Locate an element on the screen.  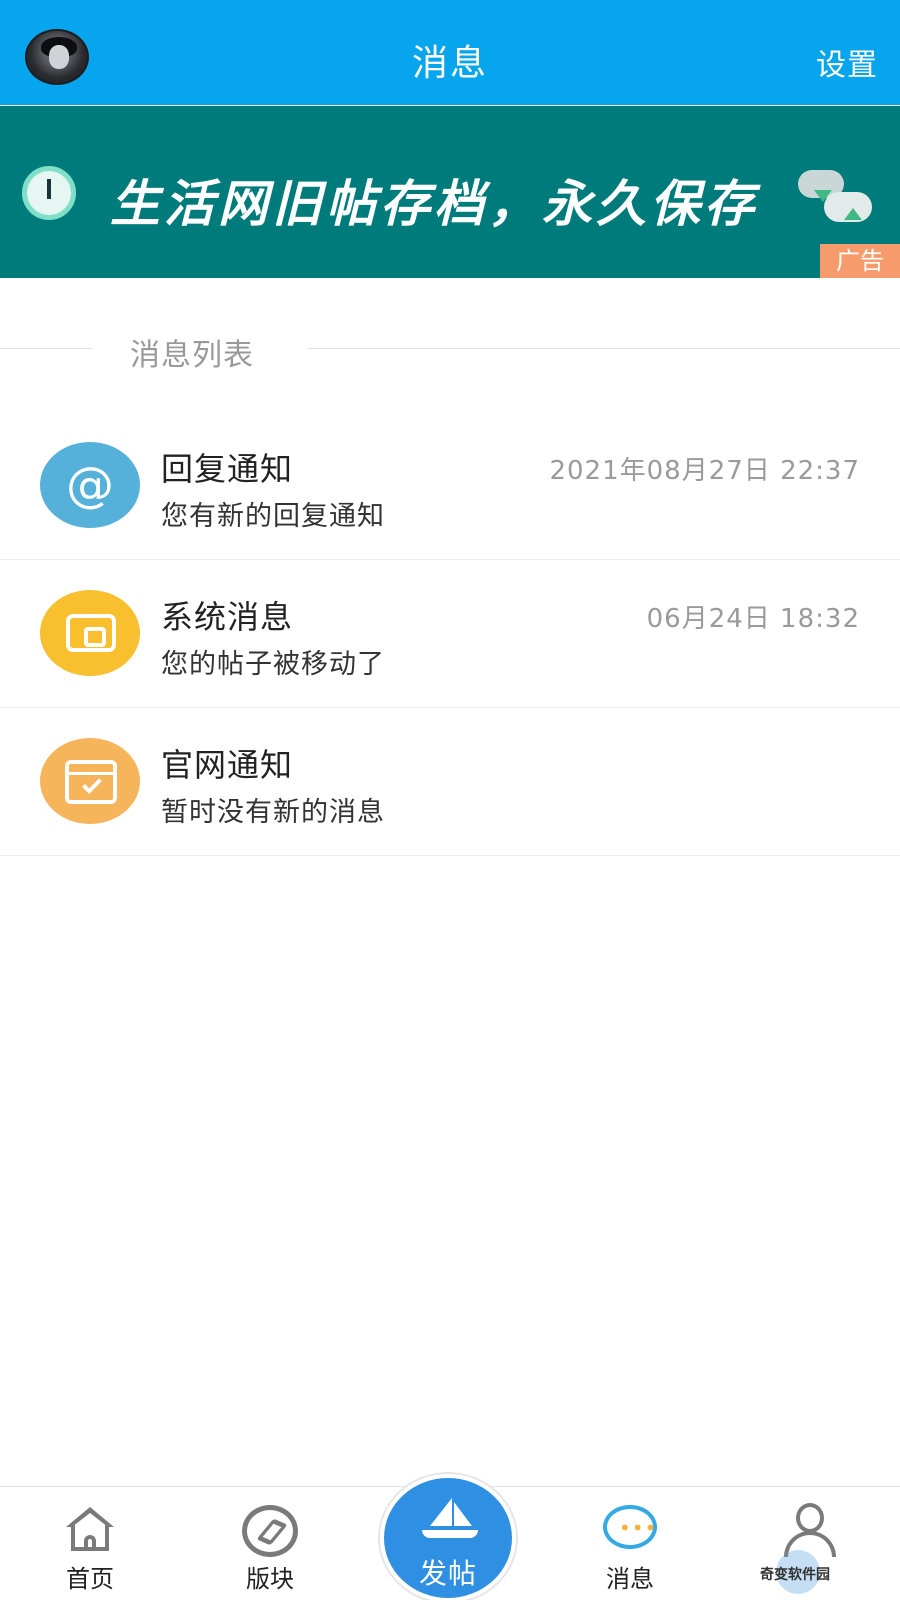
sail-left is located at coordinates (441, 1512).